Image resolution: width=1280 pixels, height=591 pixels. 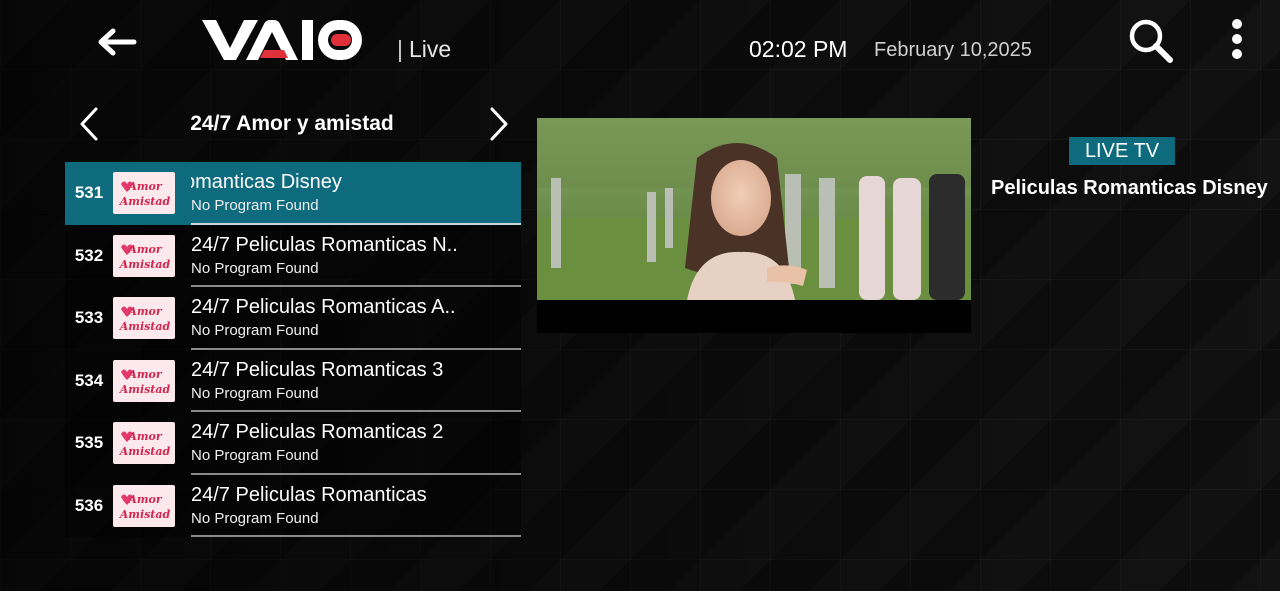 I want to click on section-title: Live, so click(x=430, y=49).